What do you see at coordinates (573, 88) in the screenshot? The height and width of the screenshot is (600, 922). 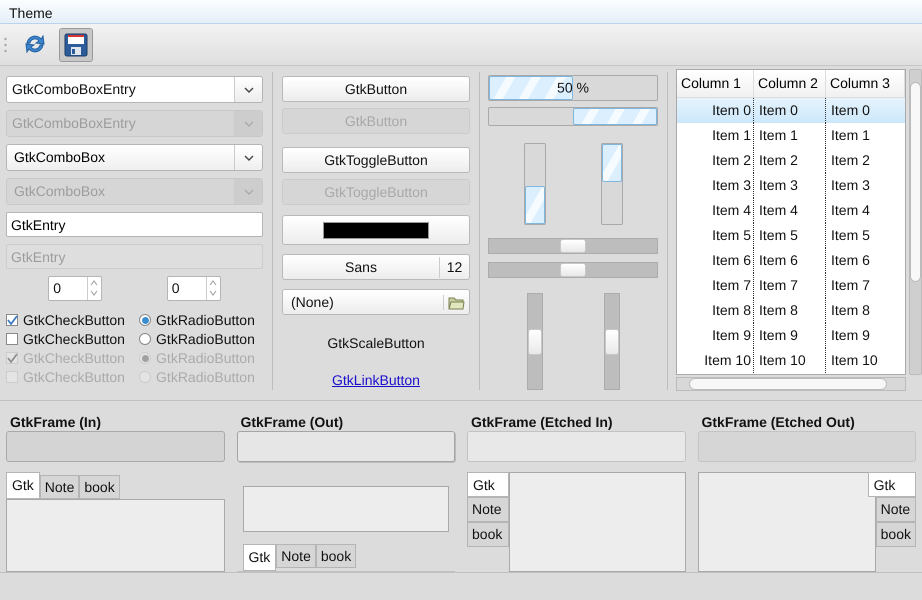 I see `progress-bar: 50 %` at bounding box center [573, 88].